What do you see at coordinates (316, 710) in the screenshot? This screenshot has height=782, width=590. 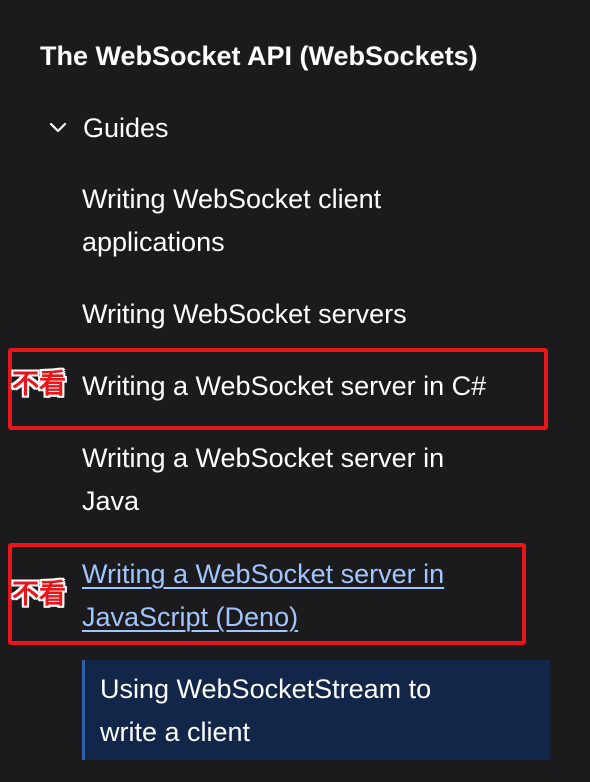 I see `nav-item-websocketstream-client: Using WebSocketStream to write a client` at bounding box center [316, 710].